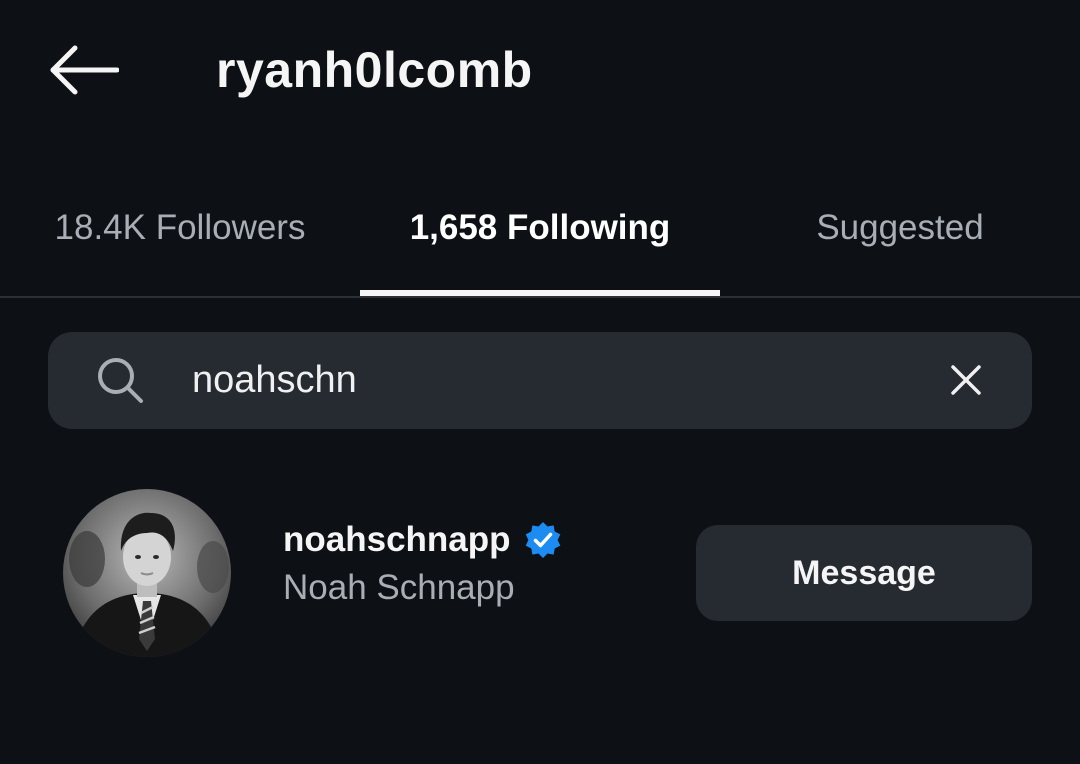  What do you see at coordinates (399, 587) in the screenshot?
I see `display-name: Noah Schnapp` at bounding box center [399, 587].